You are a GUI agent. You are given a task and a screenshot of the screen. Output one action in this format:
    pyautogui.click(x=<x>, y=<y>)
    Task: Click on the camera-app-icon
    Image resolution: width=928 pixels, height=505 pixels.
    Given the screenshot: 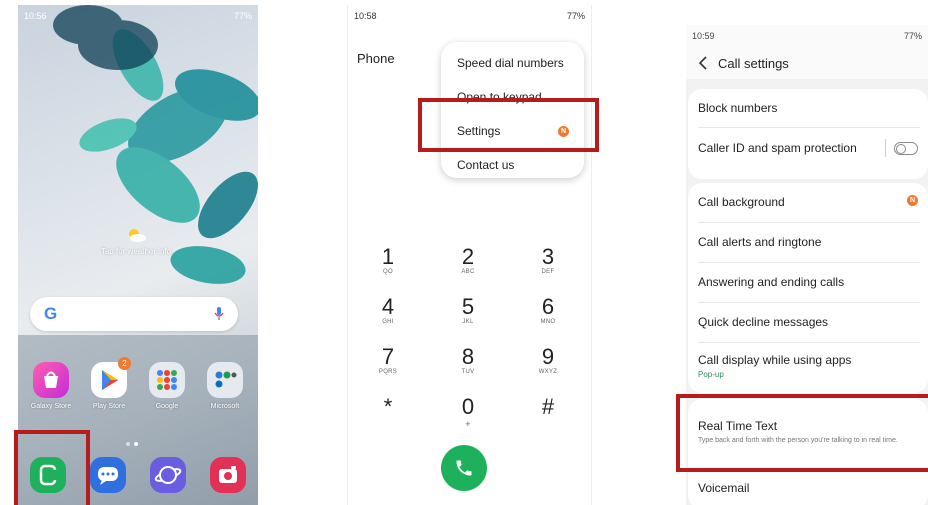 What is the action you would take?
    pyautogui.click(x=228, y=475)
    